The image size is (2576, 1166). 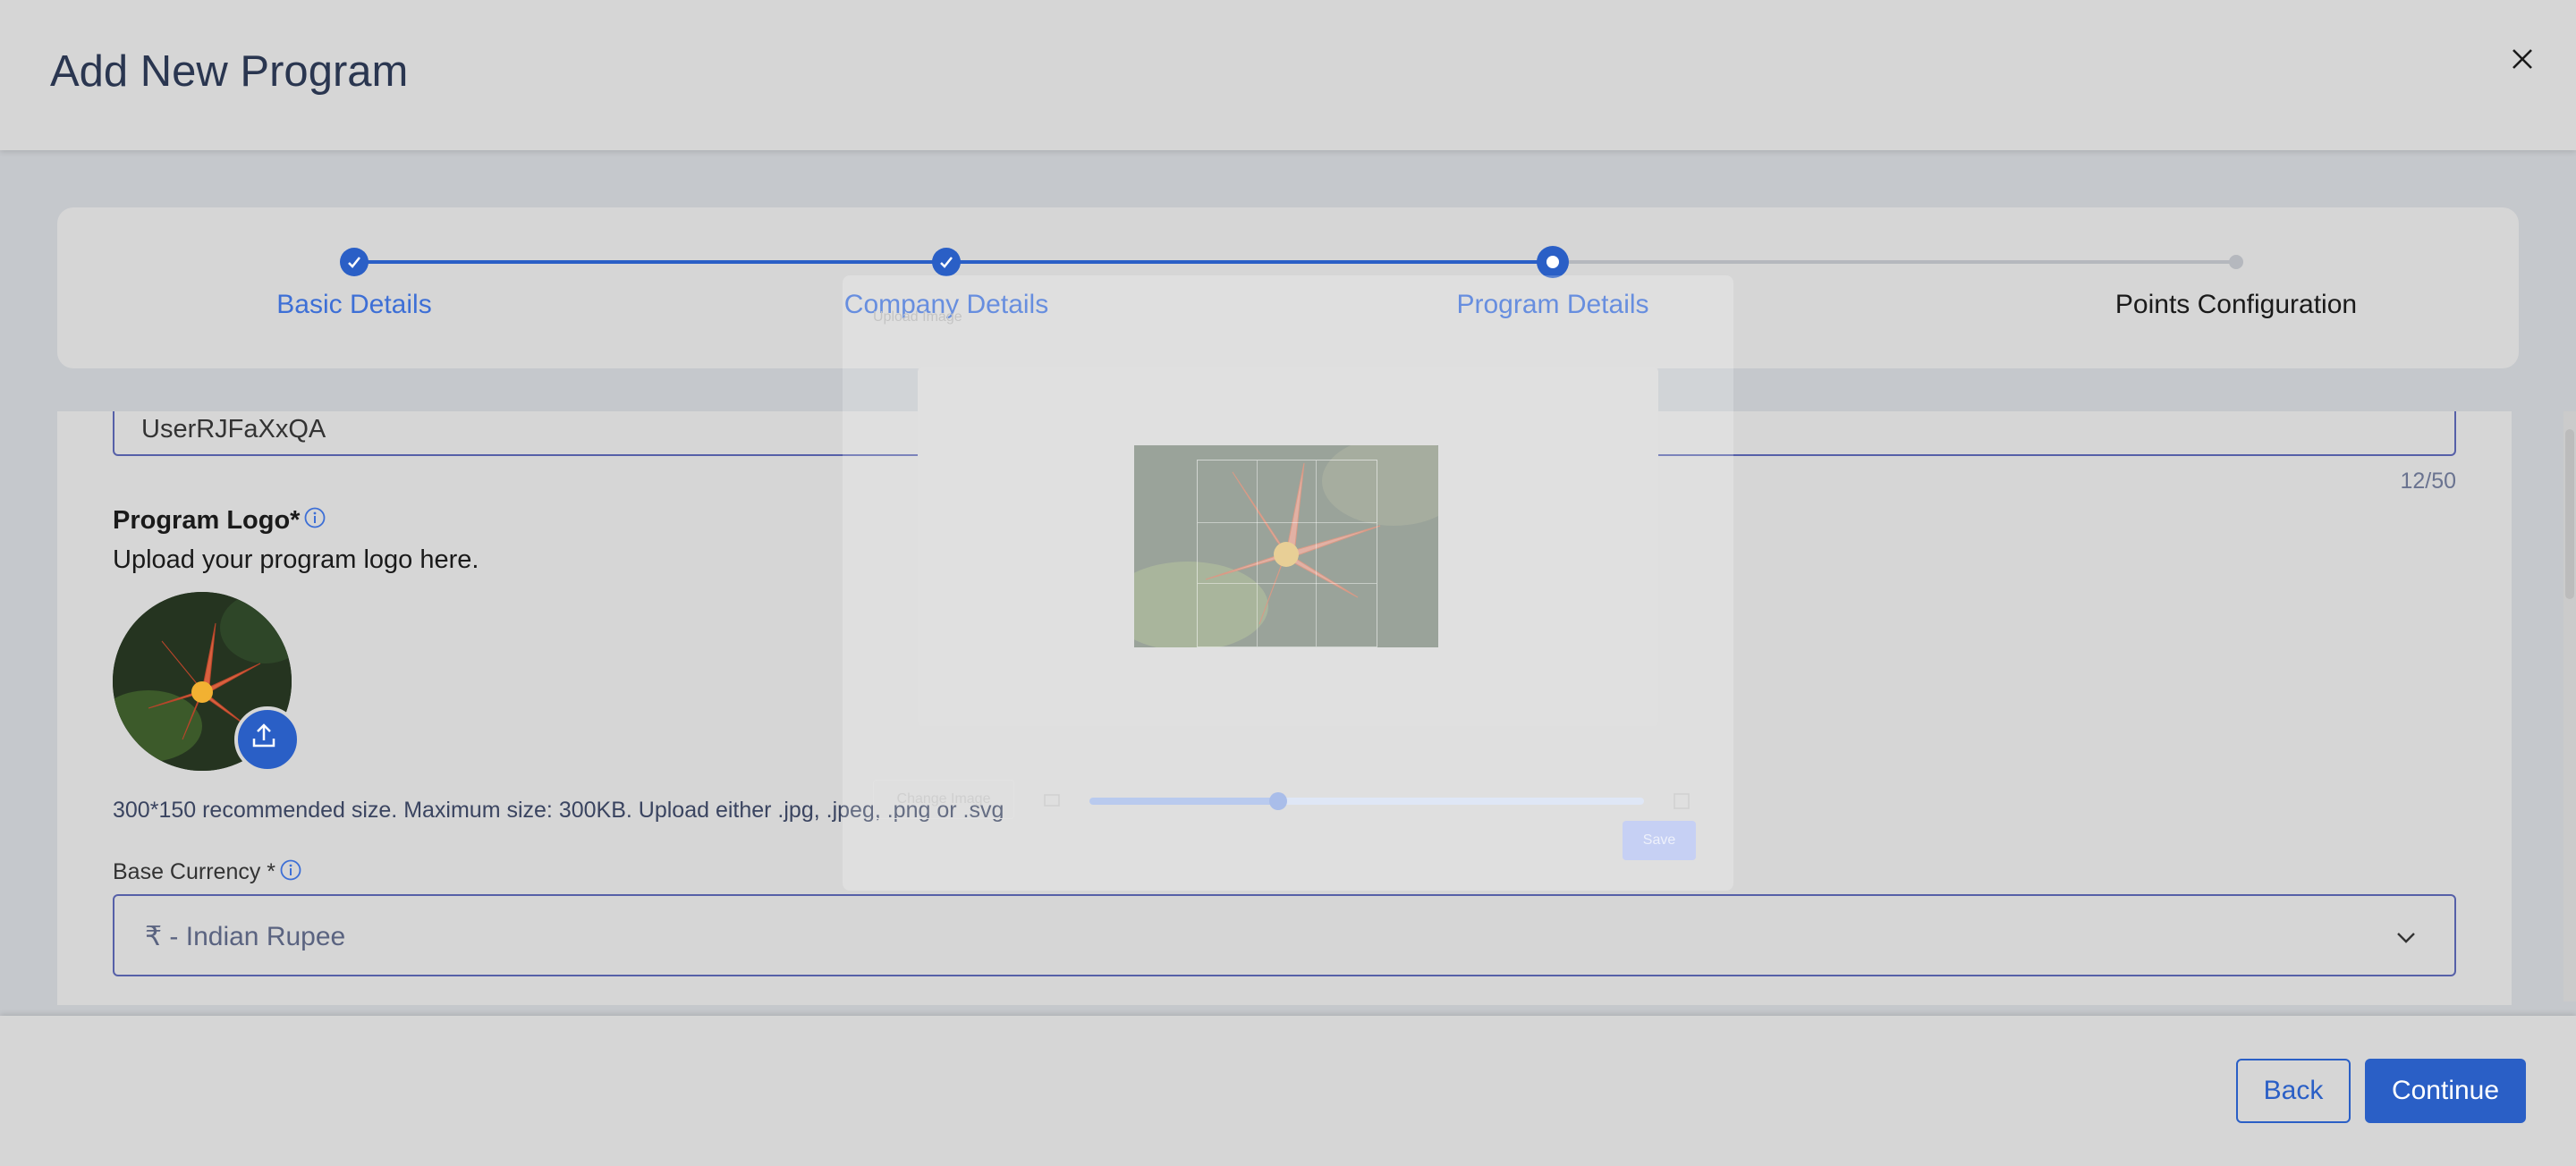 What do you see at coordinates (1366, 801) in the screenshot?
I see `zoom-slider` at bounding box center [1366, 801].